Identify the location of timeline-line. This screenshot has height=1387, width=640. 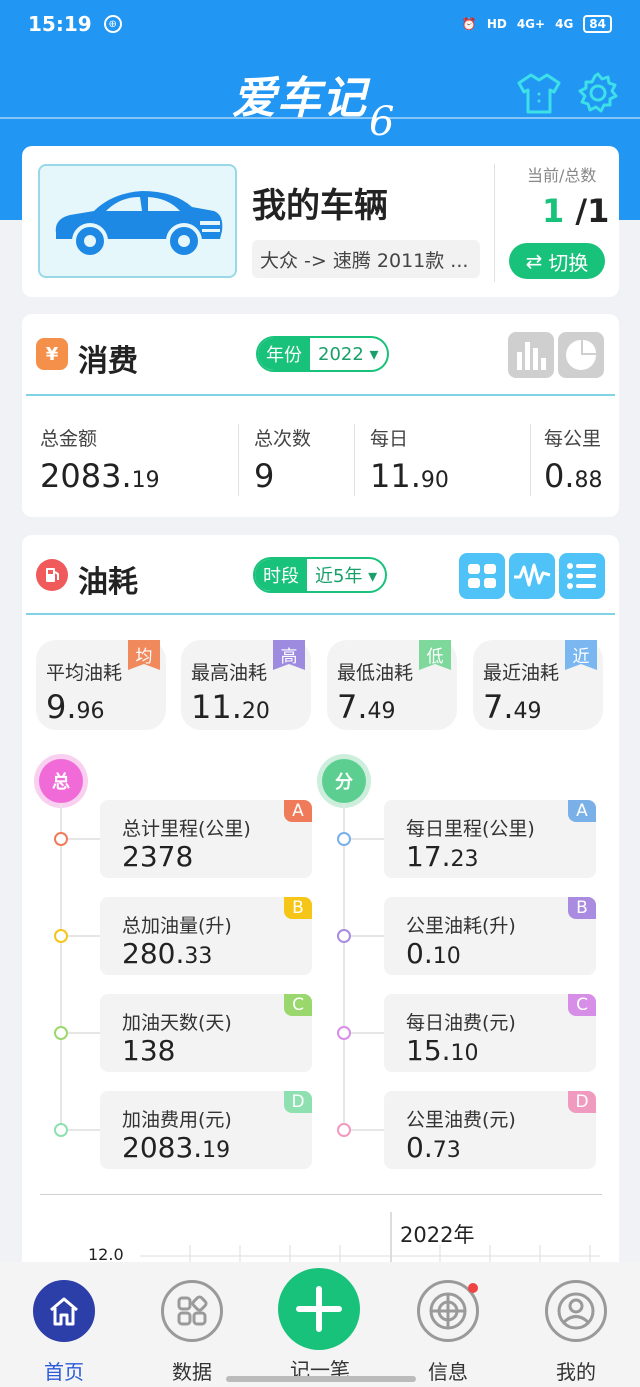
(344, 968).